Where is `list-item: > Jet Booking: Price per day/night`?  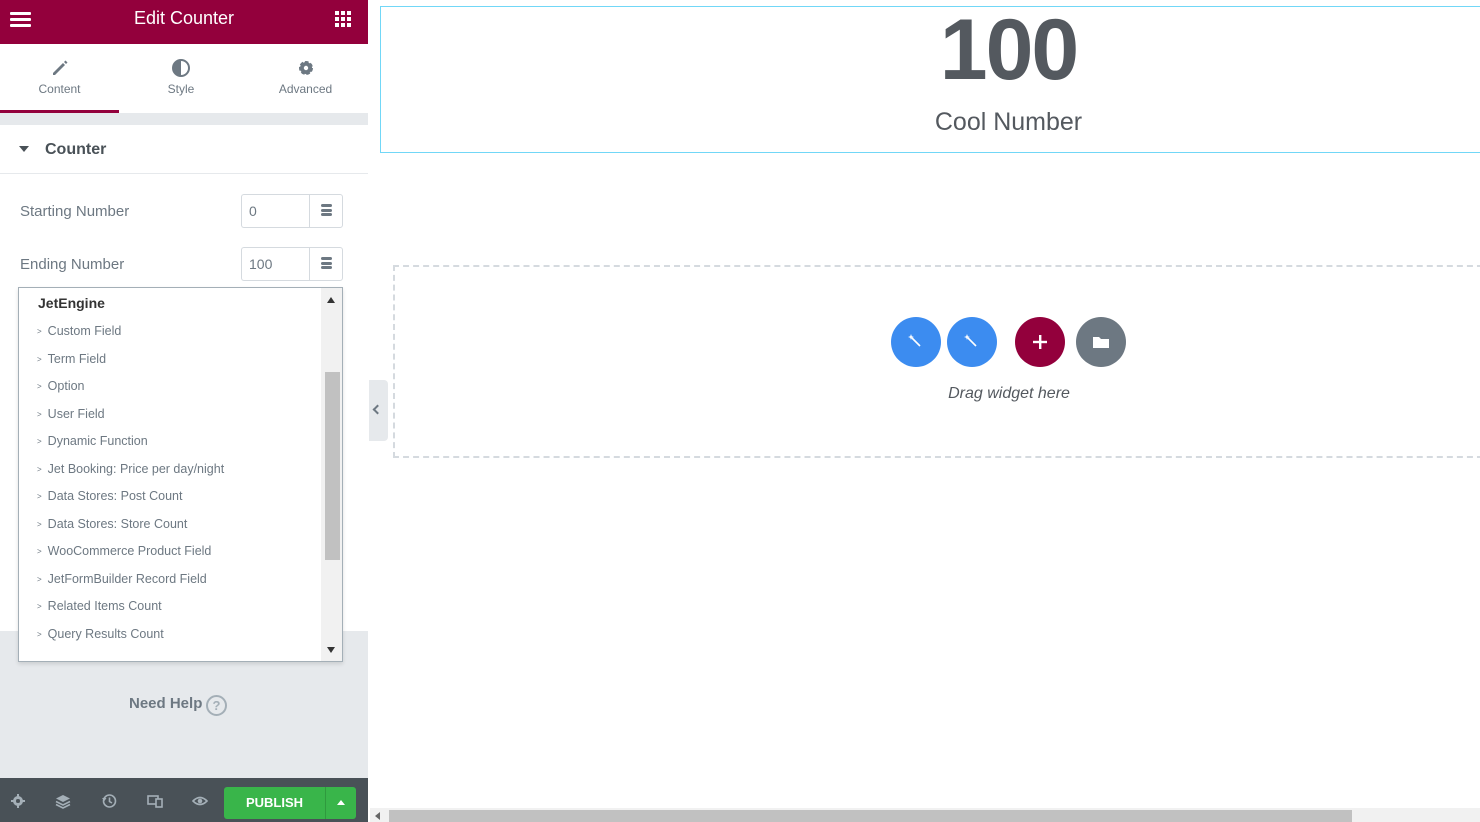
list-item: > Jet Booking: Price per day/night is located at coordinates (130, 476).